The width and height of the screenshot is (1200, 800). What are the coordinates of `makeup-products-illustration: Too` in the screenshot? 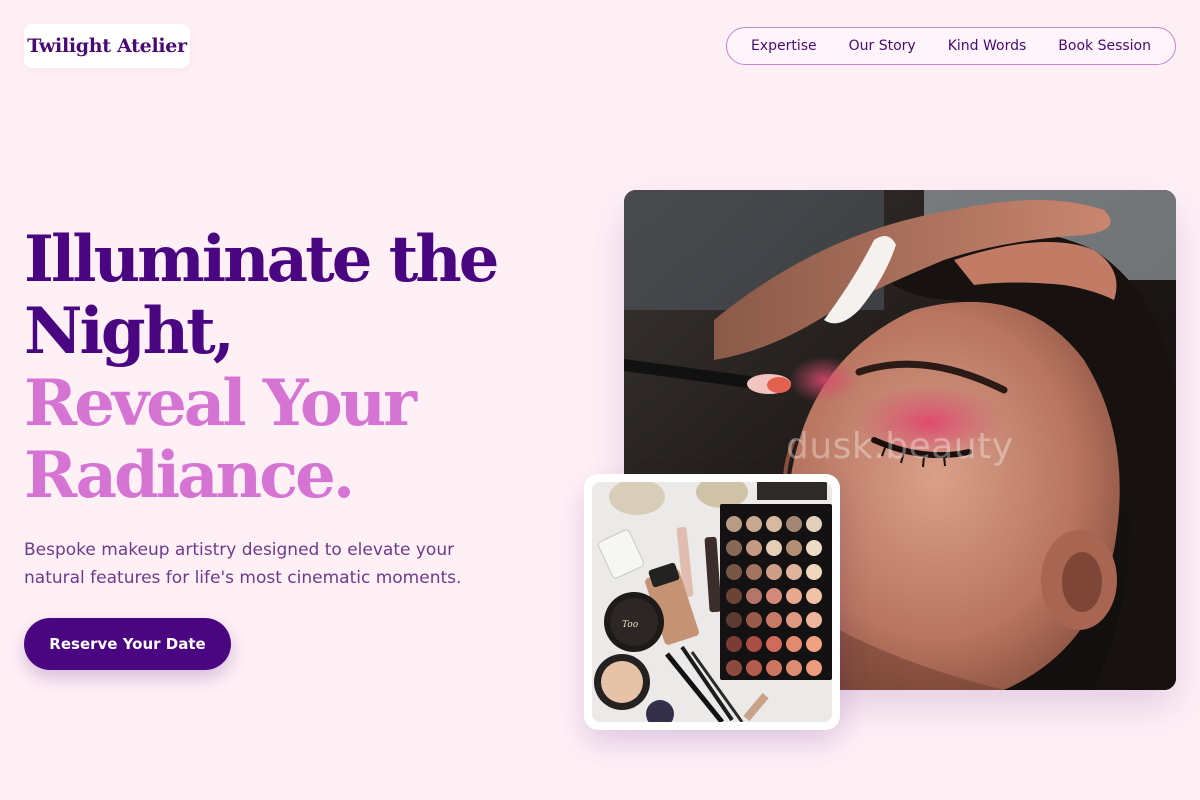 It's located at (712, 602).